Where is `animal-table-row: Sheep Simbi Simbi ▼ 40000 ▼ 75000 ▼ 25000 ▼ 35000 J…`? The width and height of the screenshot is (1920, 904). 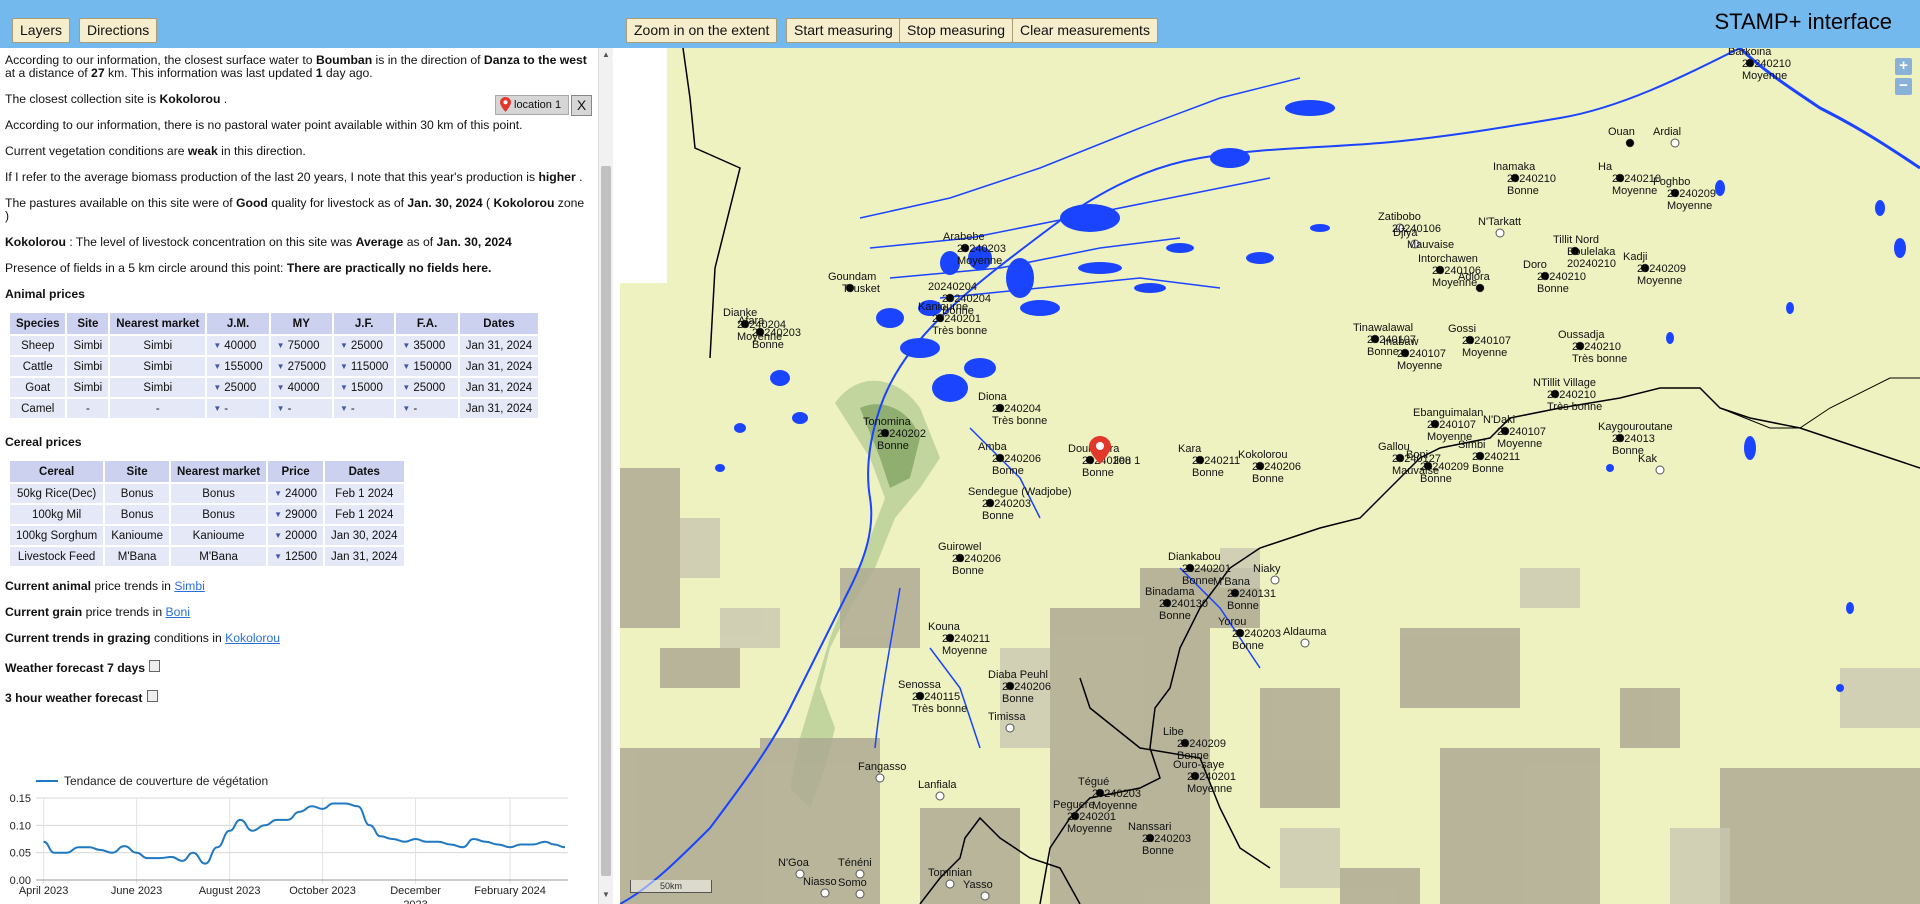
animal-table-row: Sheep Simbi Simbi ▼ 40000 ▼ 75000 ▼ 25000 ▼ 35000 J… is located at coordinates (274, 345).